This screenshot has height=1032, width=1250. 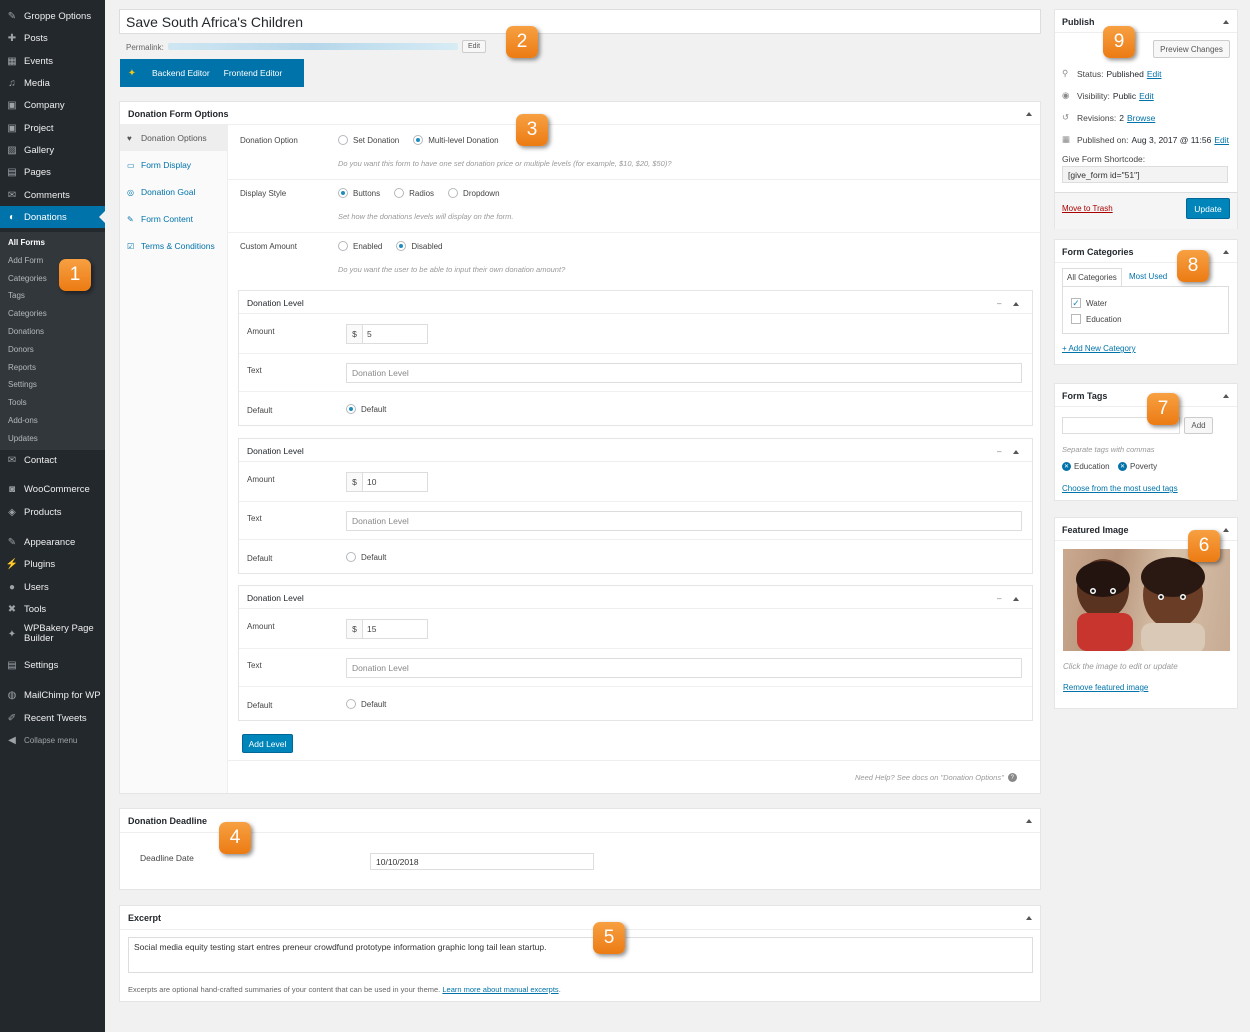 What do you see at coordinates (52, 564) in the screenshot?
I see `sidebar-item-plugins: ⚡ Plugins` at bounding box center [52, 564].